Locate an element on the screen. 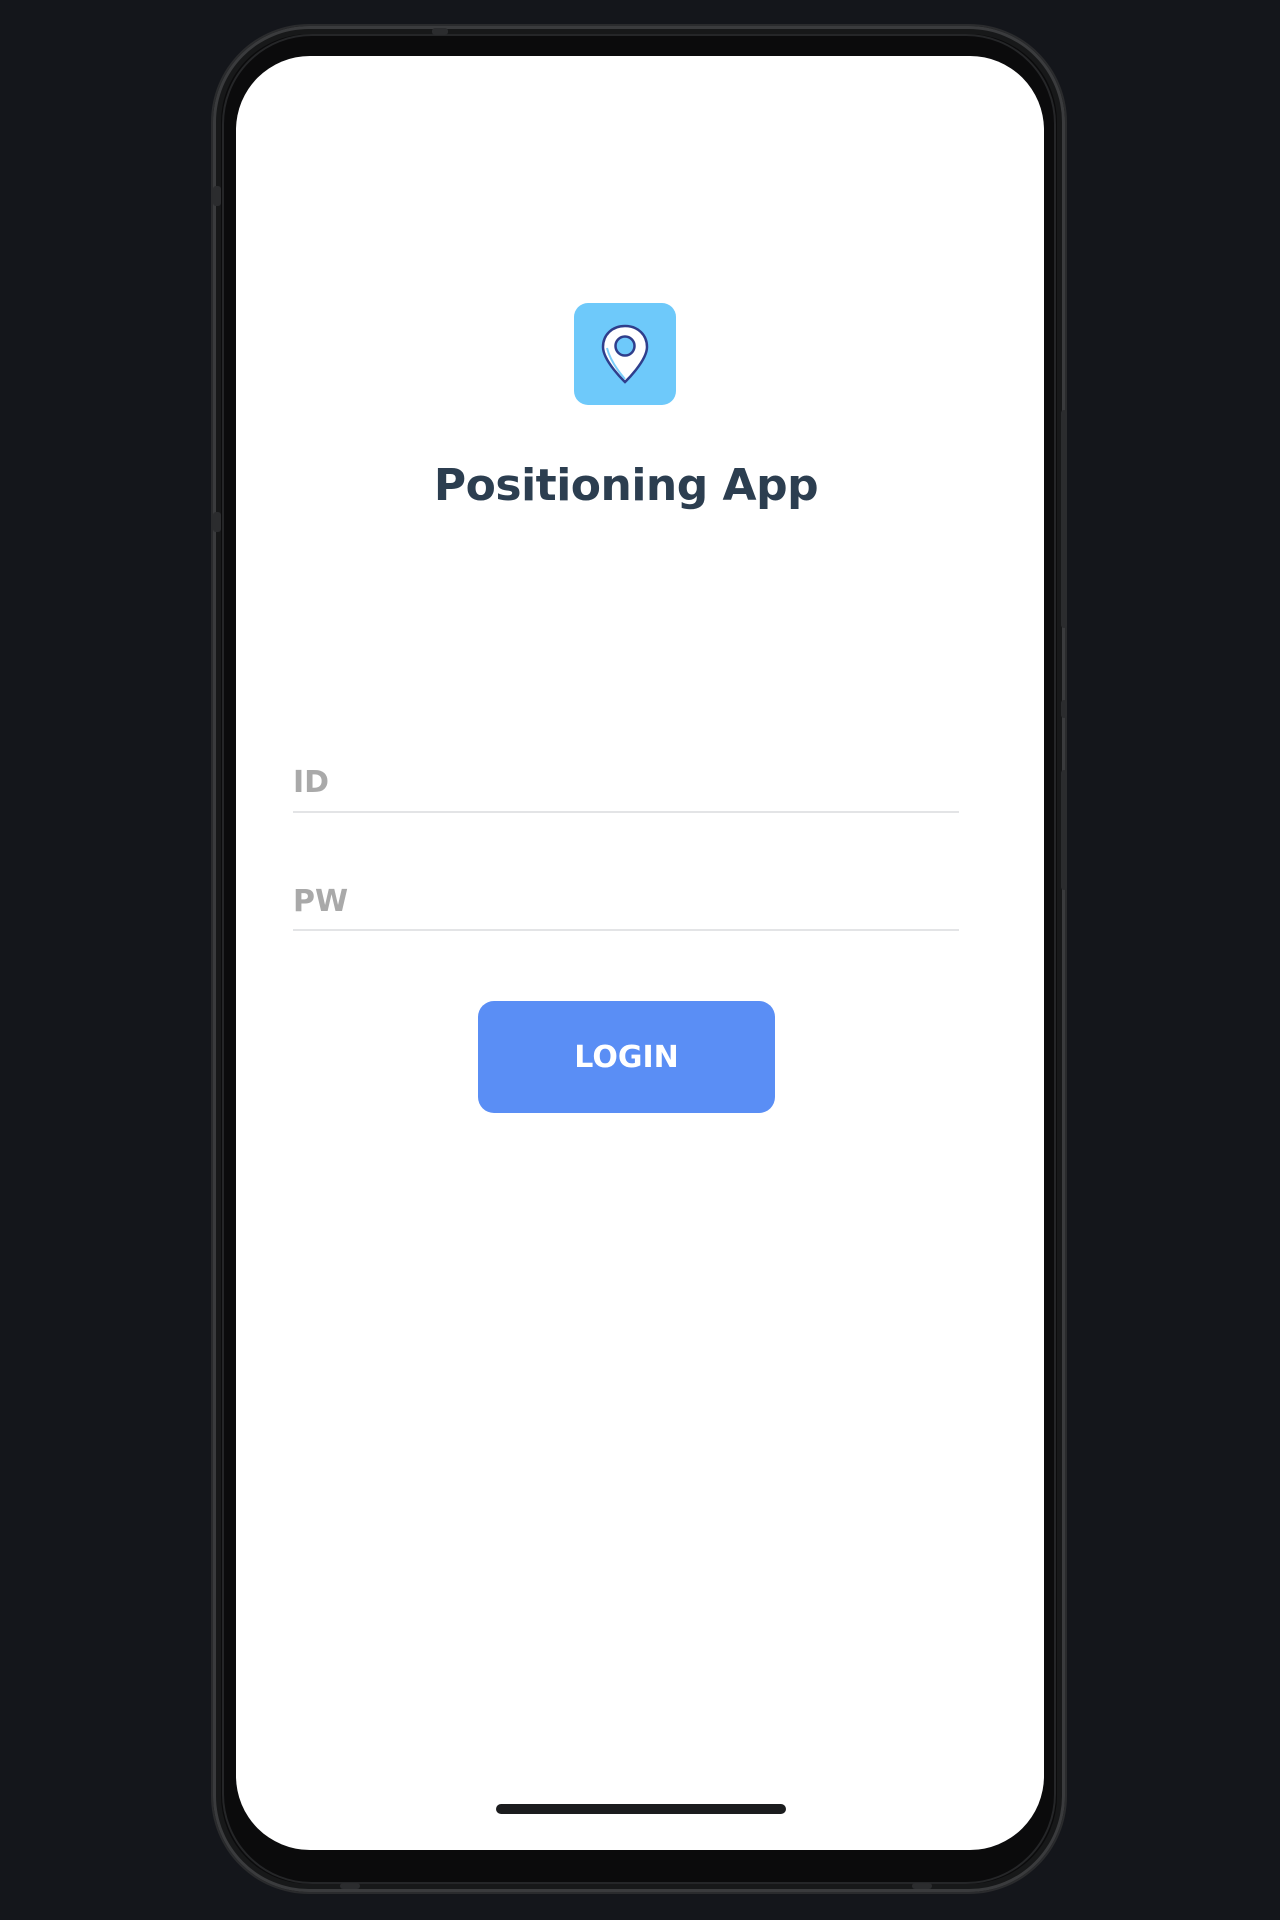 This screenshot has width=1280, height=1920. id-underline is located at coordinates (626, 812).